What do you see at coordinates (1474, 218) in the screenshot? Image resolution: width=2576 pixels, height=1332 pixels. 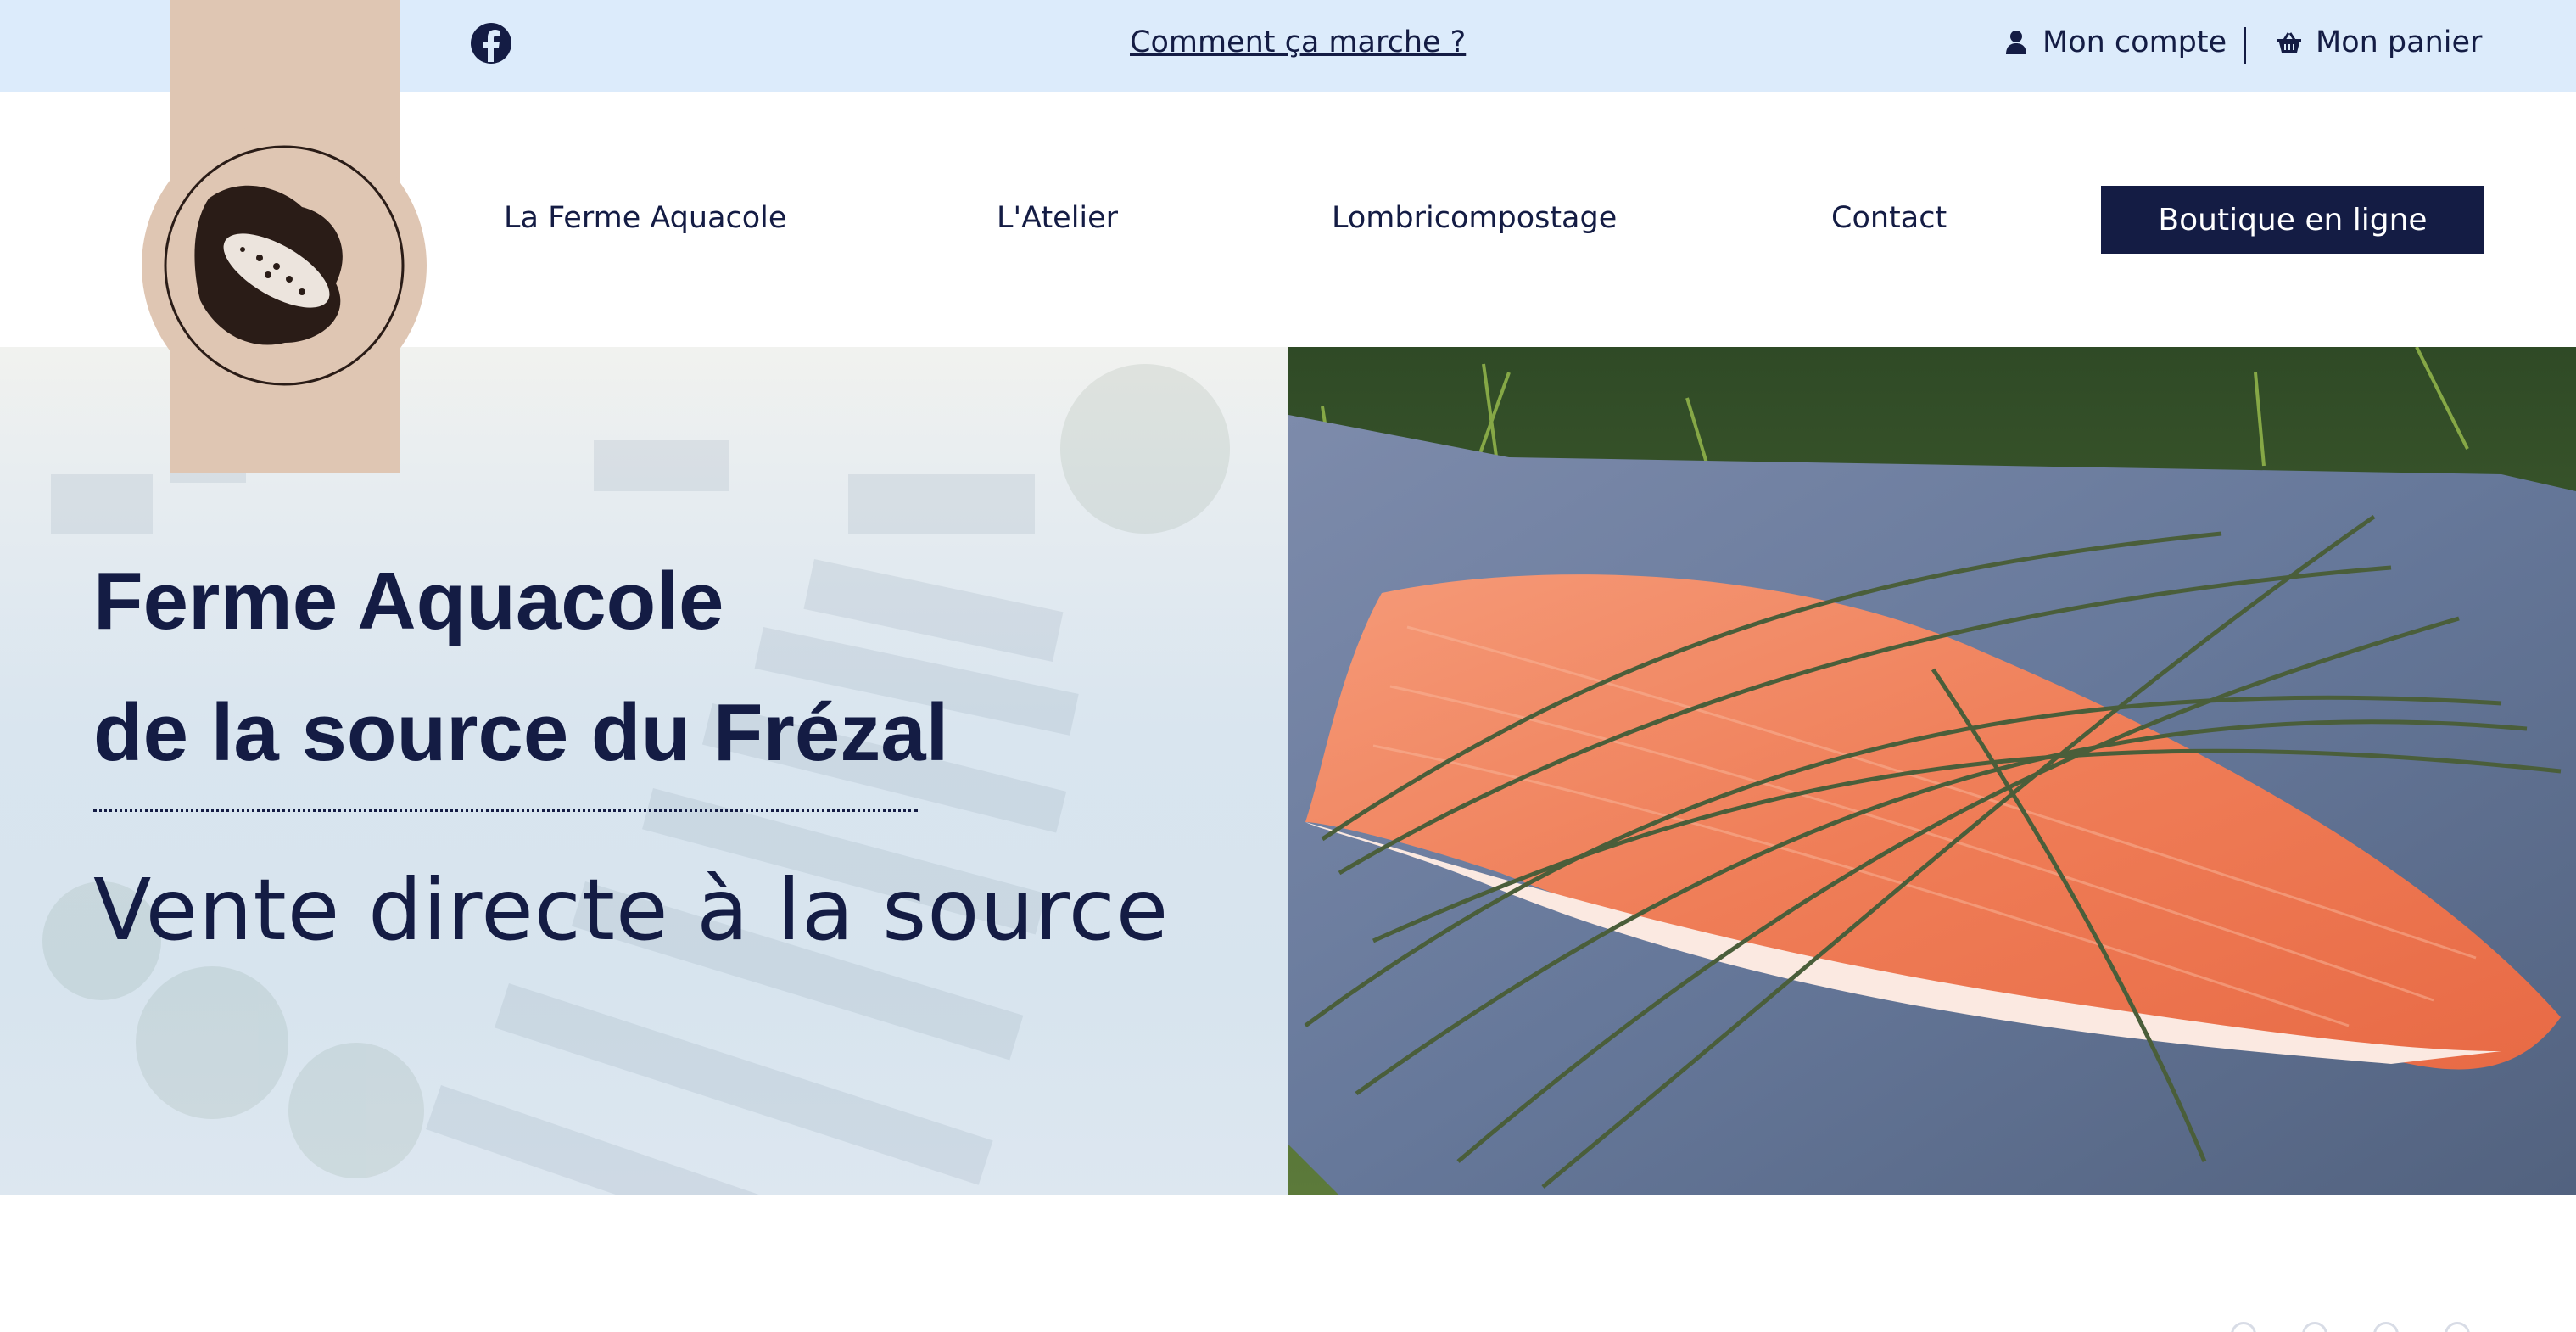 I see `nav-item-lombricompostage: Lombricompostage` at bounding box center [1474, 218].